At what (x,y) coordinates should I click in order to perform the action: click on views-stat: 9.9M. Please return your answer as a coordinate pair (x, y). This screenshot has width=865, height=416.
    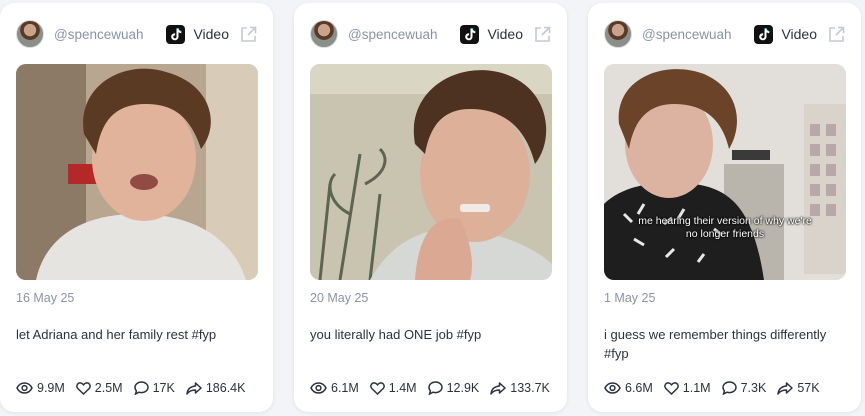
    Looking at the image, I should click on (40, 388).